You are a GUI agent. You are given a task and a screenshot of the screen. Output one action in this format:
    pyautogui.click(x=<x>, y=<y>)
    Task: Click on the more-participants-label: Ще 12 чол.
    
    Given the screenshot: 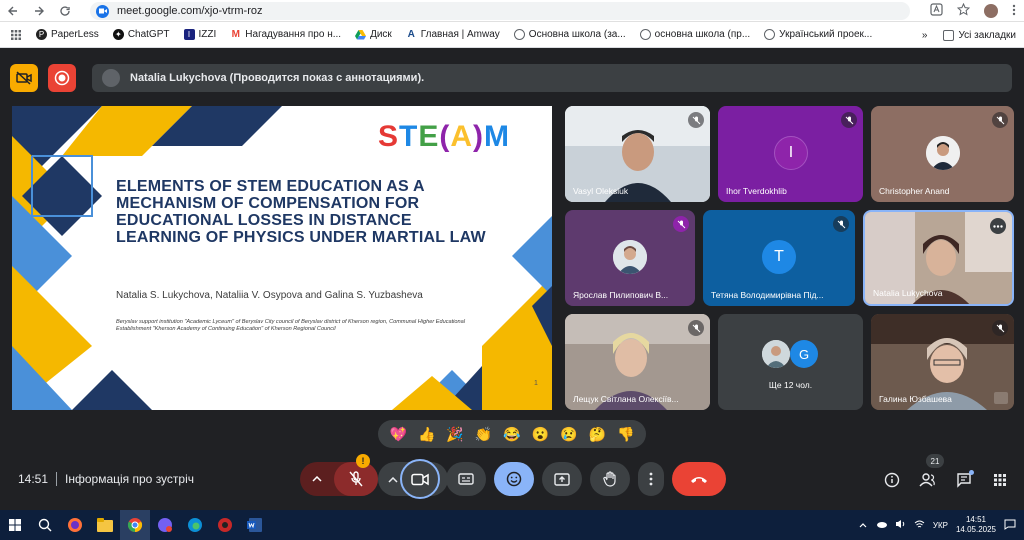 What is the action you would take?
    pyautogui.click(x=790, y=385)
    